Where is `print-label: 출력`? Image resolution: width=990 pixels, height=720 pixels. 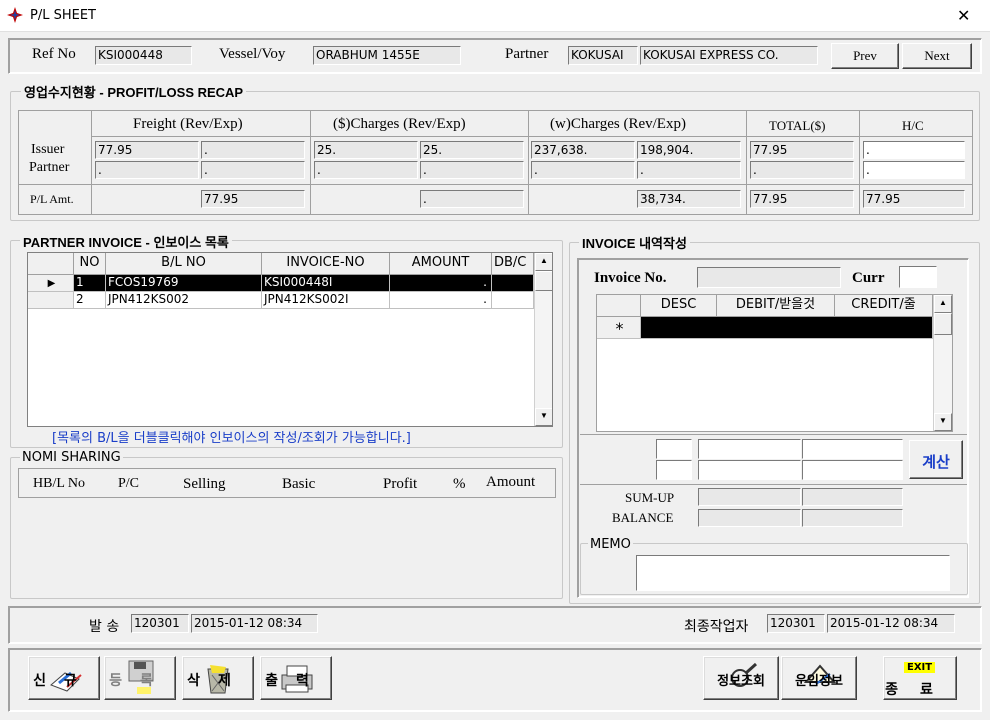 print-label: 출력 is located at coordinates (296, 681).